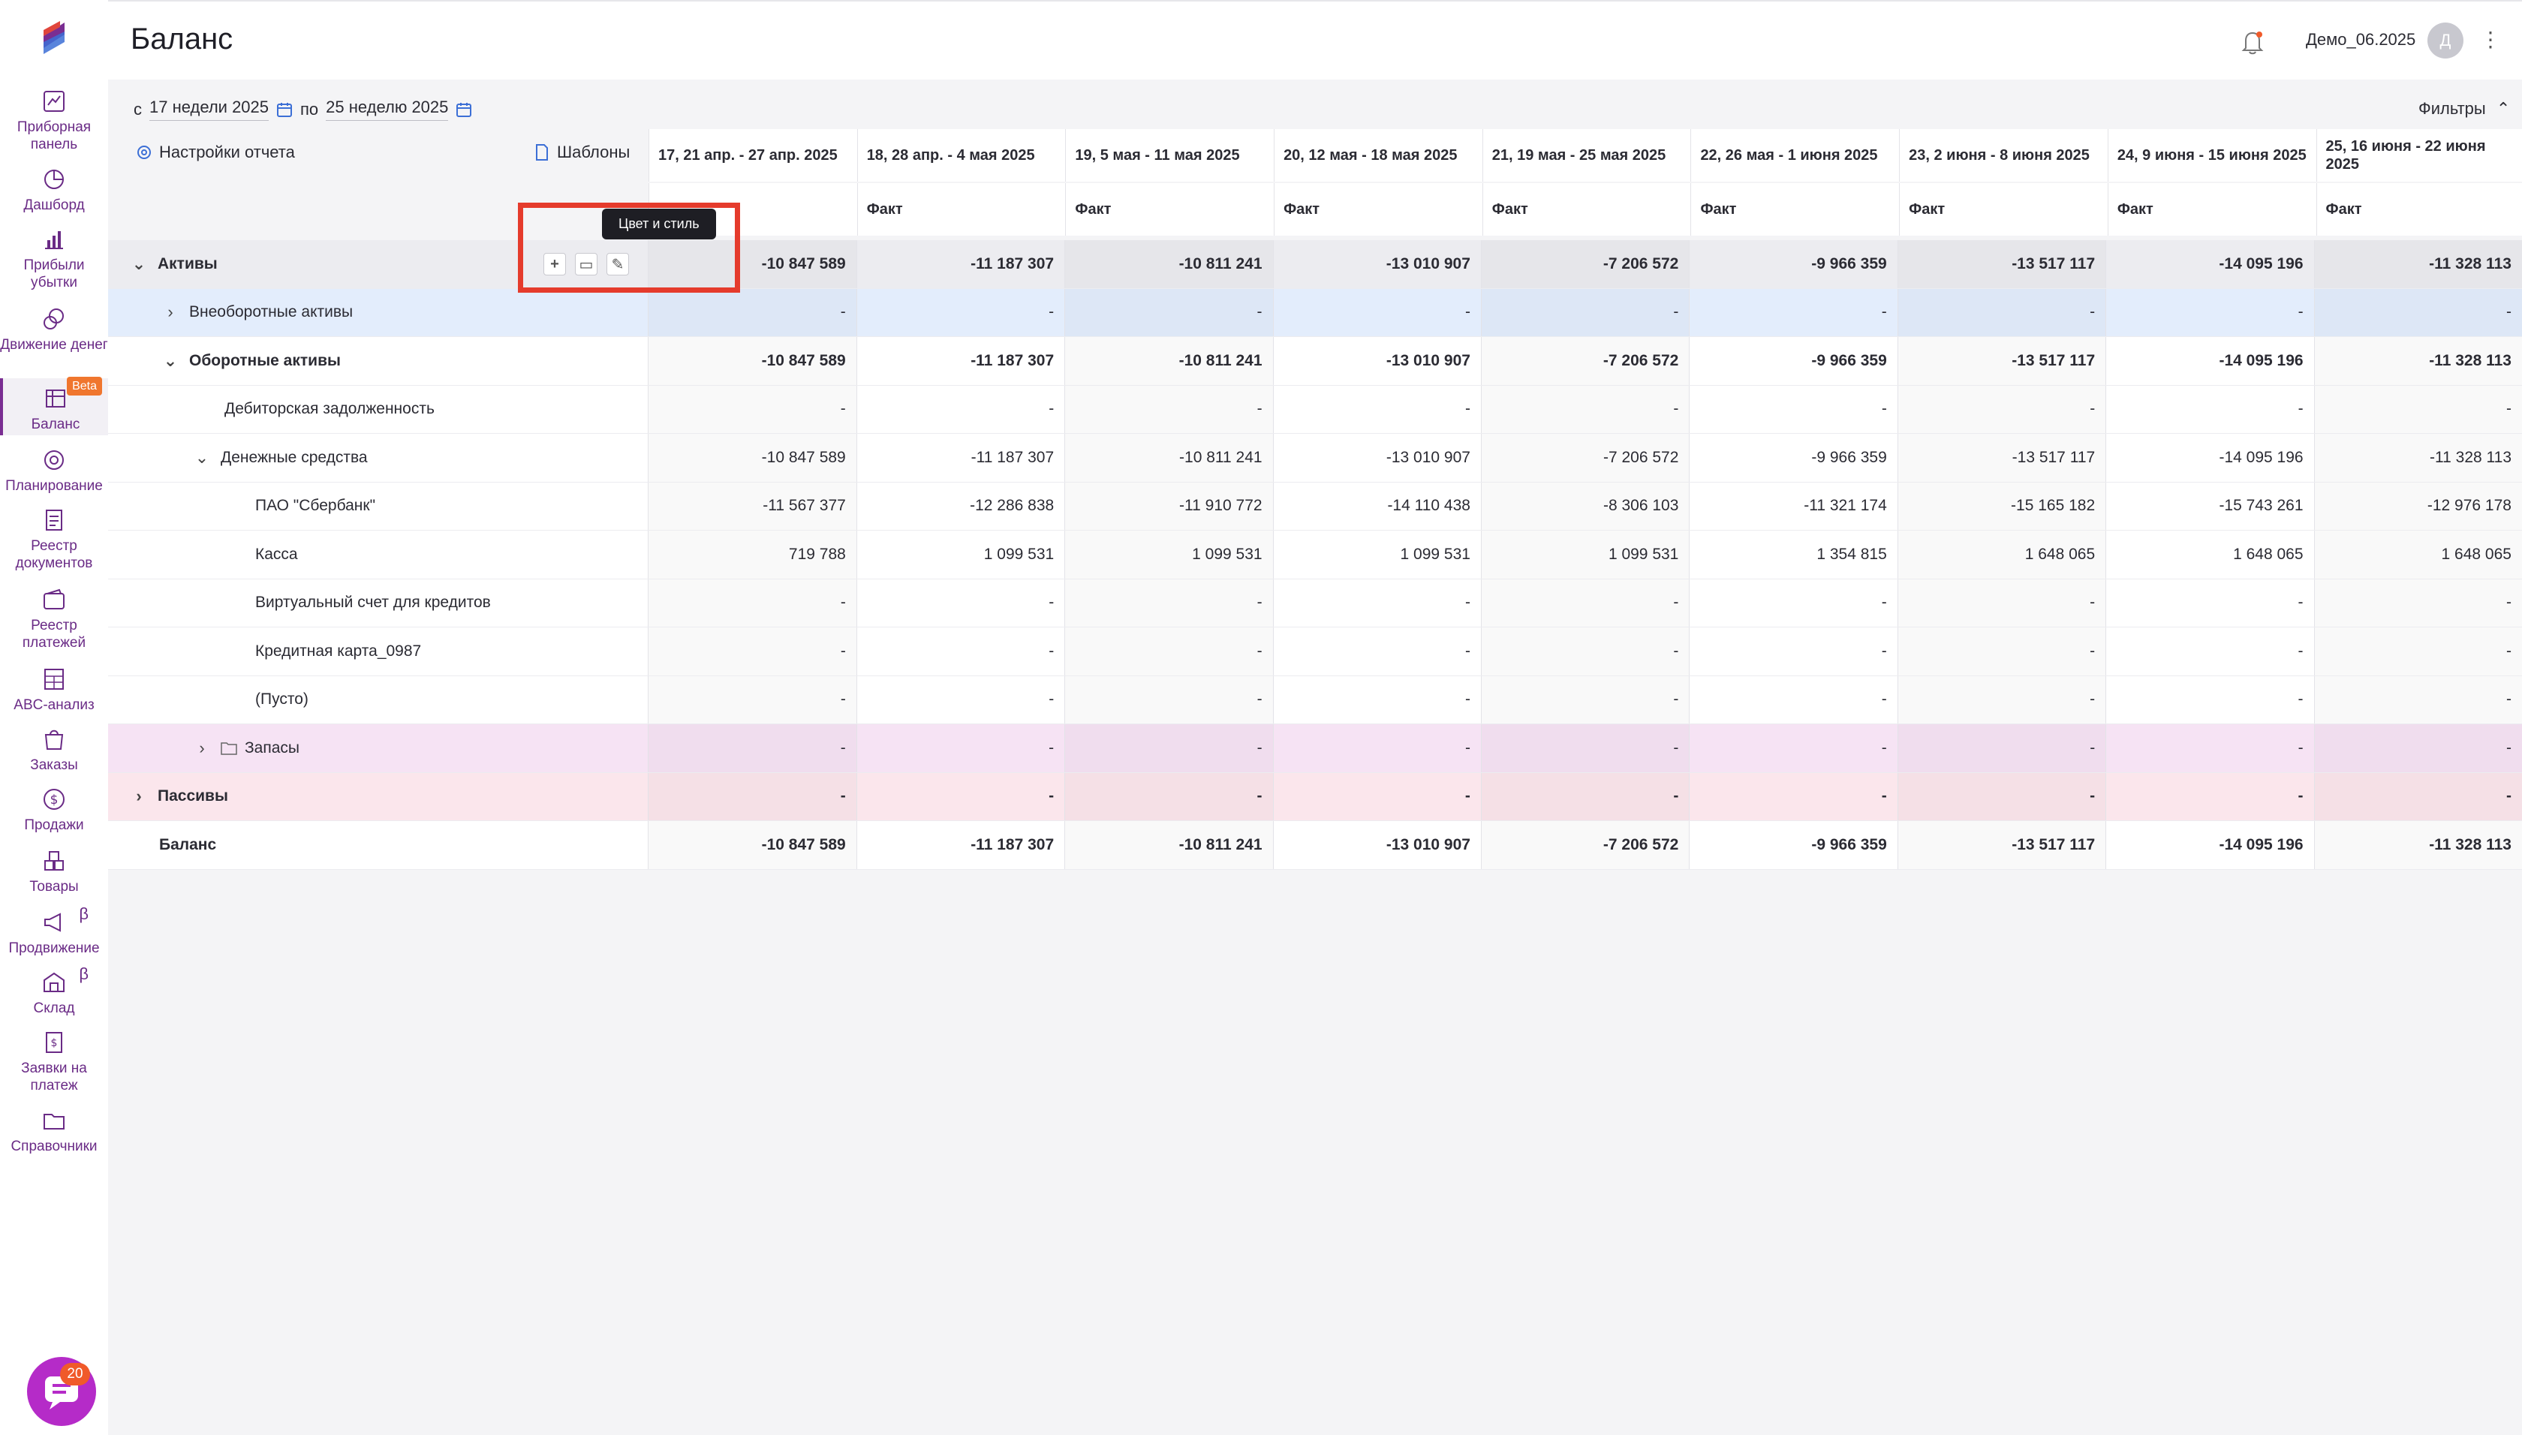  I want to click on sidebar-item-abc: ABC-анализ, so click(54, 690).